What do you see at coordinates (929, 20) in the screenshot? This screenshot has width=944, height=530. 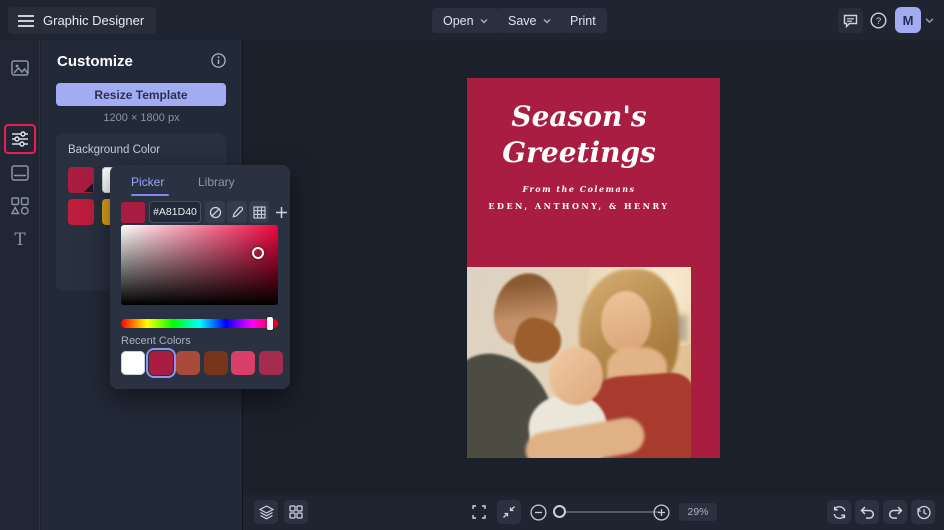 I see `account-chevron-down-icon` at bounding box center [929, 20].